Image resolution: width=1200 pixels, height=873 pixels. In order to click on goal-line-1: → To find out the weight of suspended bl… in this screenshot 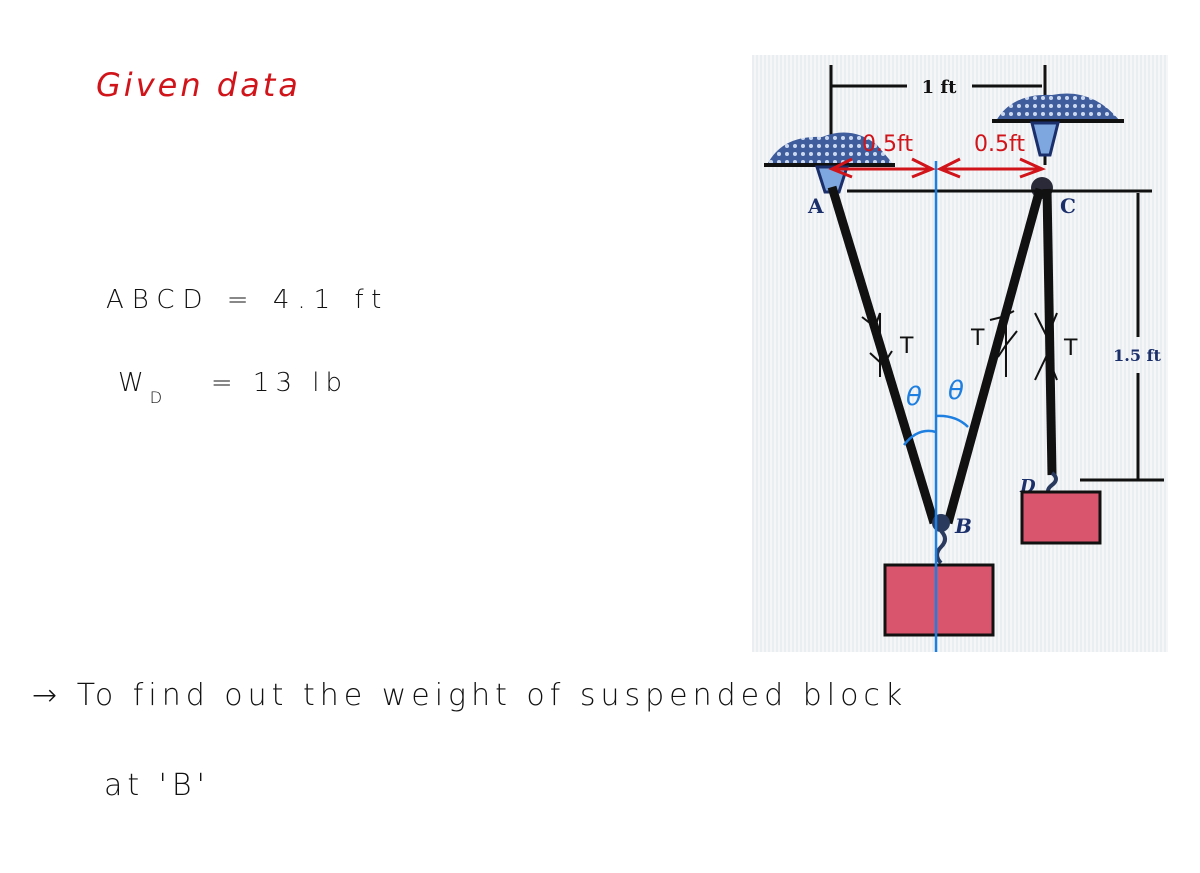, I will do `click(469, 695)`.